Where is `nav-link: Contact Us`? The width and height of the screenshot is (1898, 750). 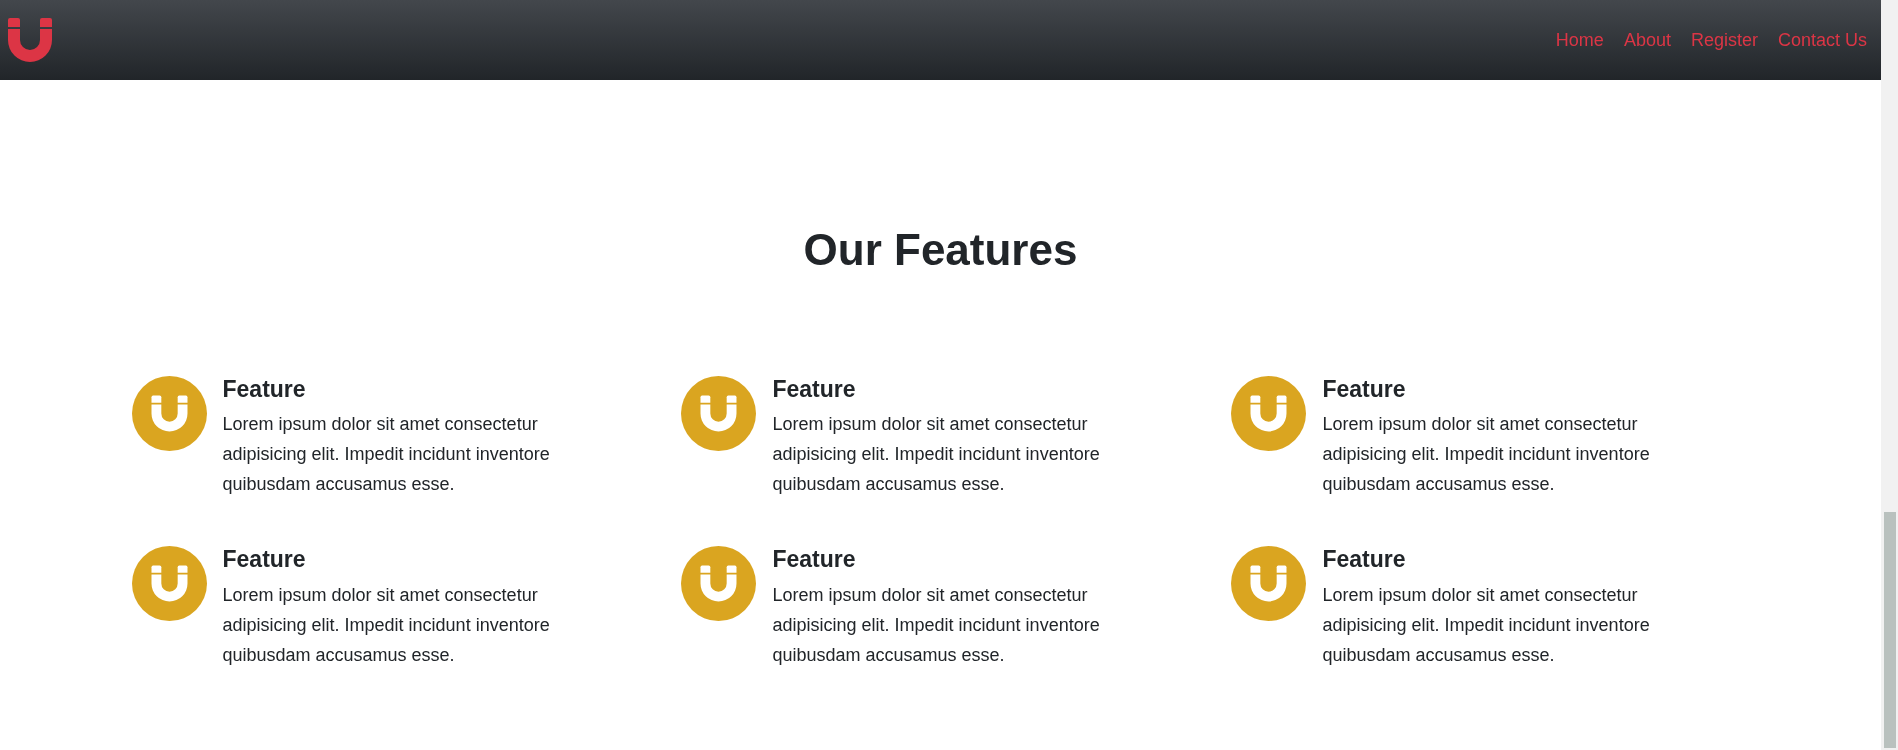
nav-link: Contact Us is located at coordinates (1822, 40).